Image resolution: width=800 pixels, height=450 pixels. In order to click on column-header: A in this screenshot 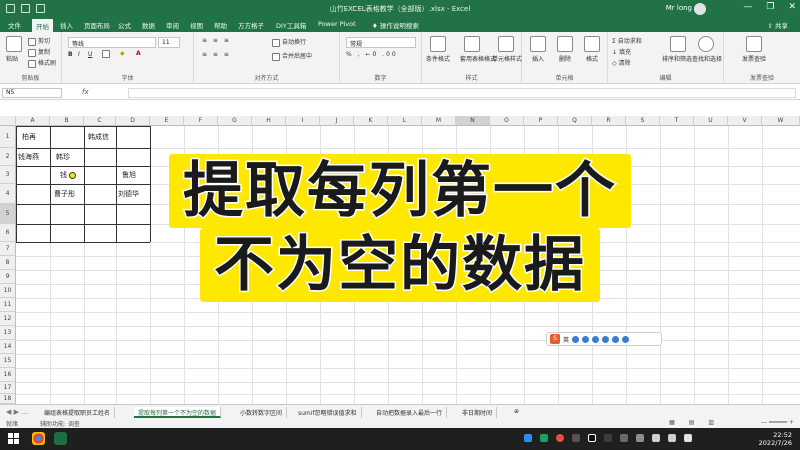, I will do `click(33, 121)`.